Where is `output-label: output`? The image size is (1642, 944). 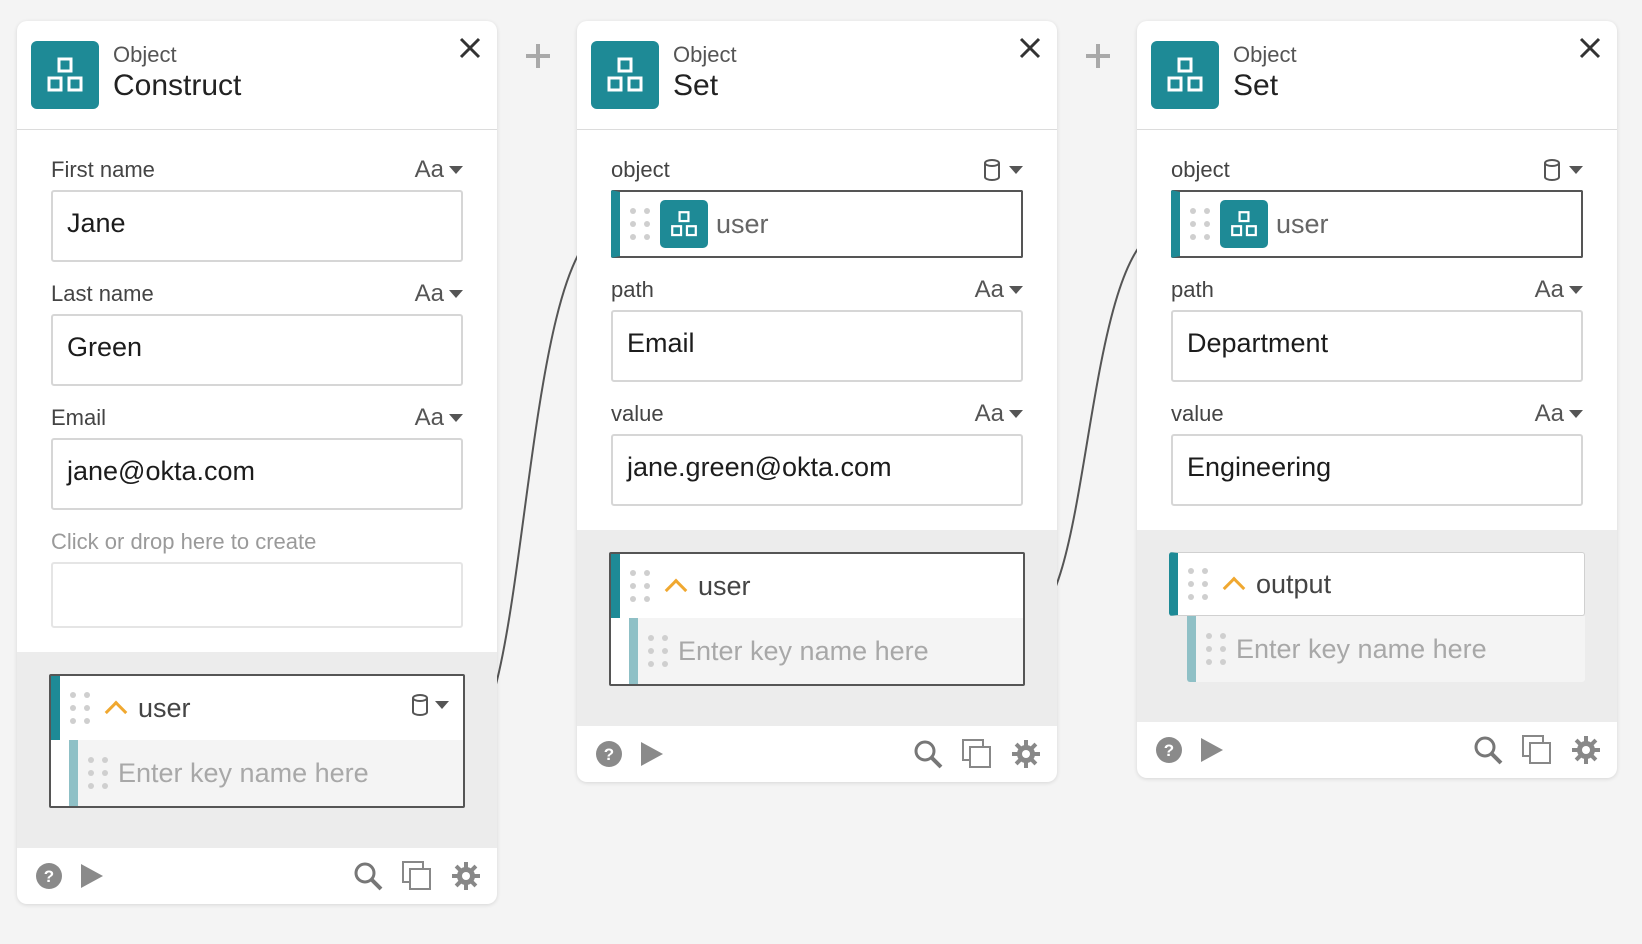
output-label: output is located at coordinates (1294, 583).